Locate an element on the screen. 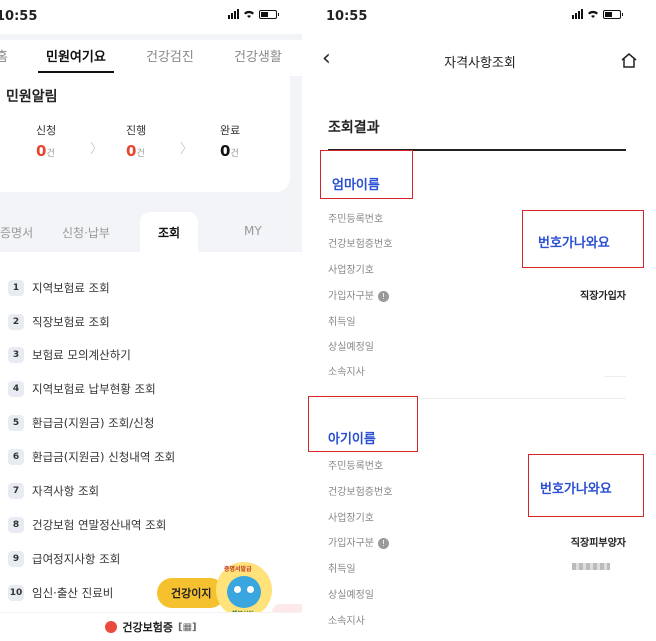 Image resolution: width=656 pixels, height=641 pixels. home-icon is located at coordinates (629, 60).